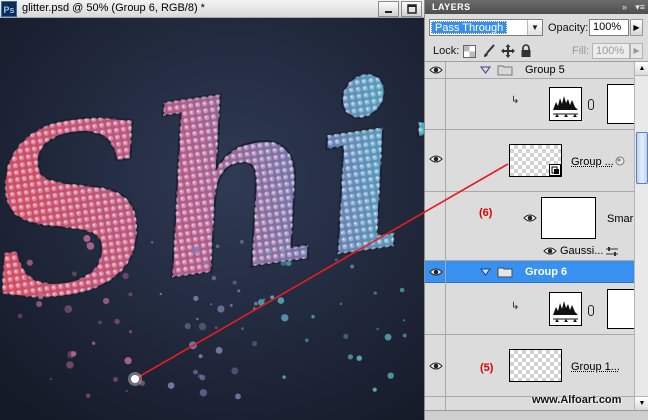 The height and width of the screenshot is (420, 648). What do you see at coordinates (641, 236) in the screenshot?
I see `layers-scrollbar: ▲ ▼` at bounding box center [641, 236].